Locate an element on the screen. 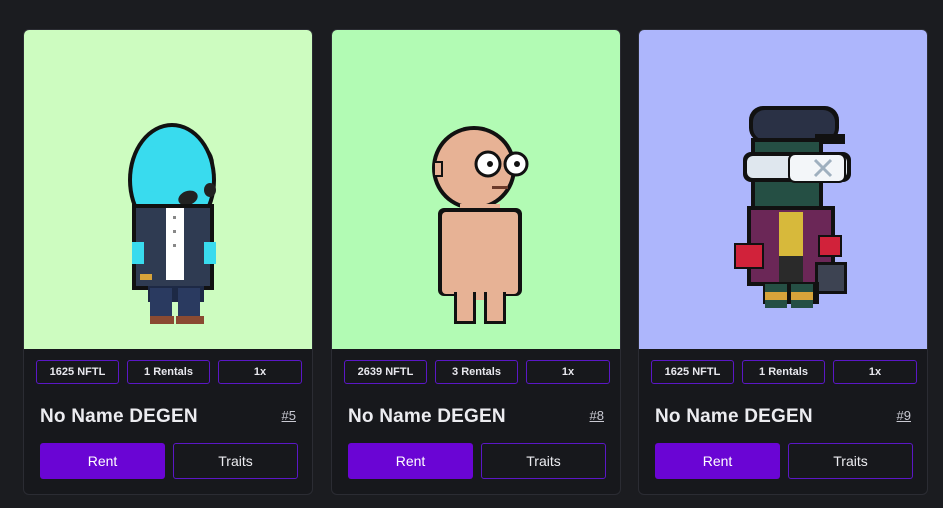 The height and width of the screenshot is (508, 943). nft-id-link: #8 is located at coordinates (597, 415).